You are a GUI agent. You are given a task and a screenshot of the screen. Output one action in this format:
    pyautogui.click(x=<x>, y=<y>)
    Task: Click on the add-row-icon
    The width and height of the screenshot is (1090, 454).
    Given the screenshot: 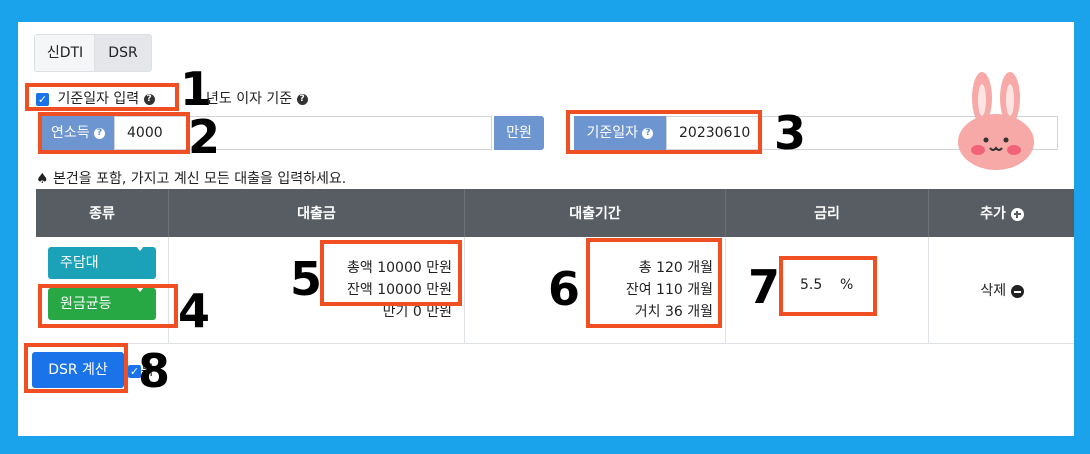 What is the action you would take?
    pyautogui.click(x=1017, y=214)
    